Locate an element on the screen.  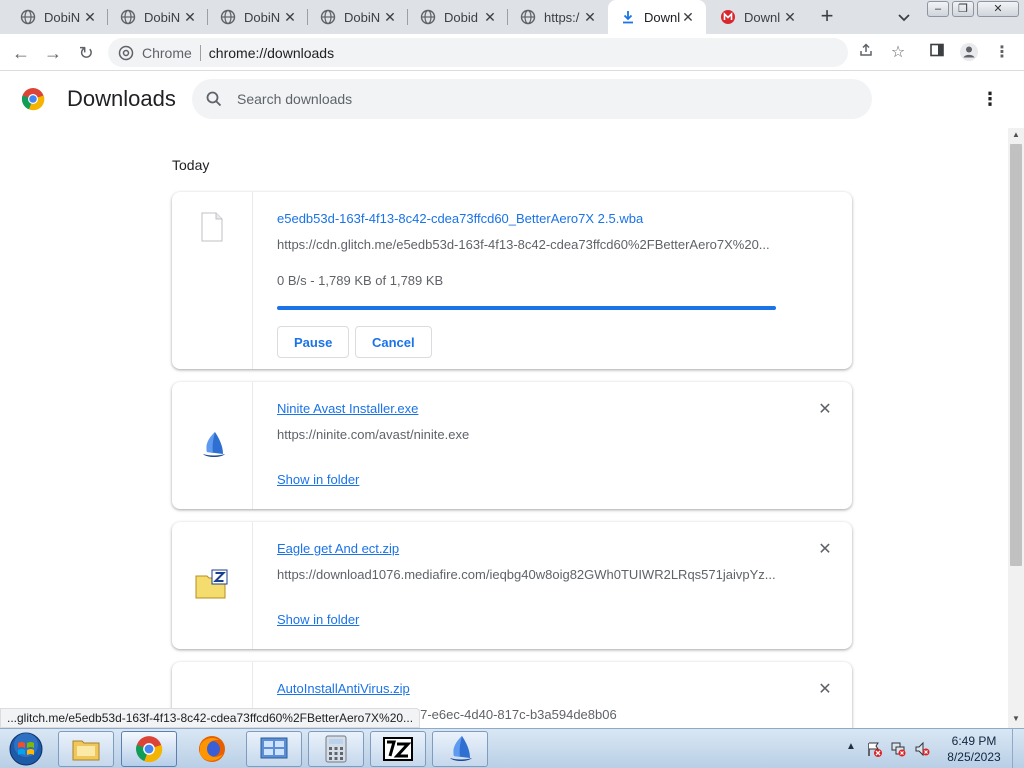
chrome-icon is located at coordinates (149, 749).